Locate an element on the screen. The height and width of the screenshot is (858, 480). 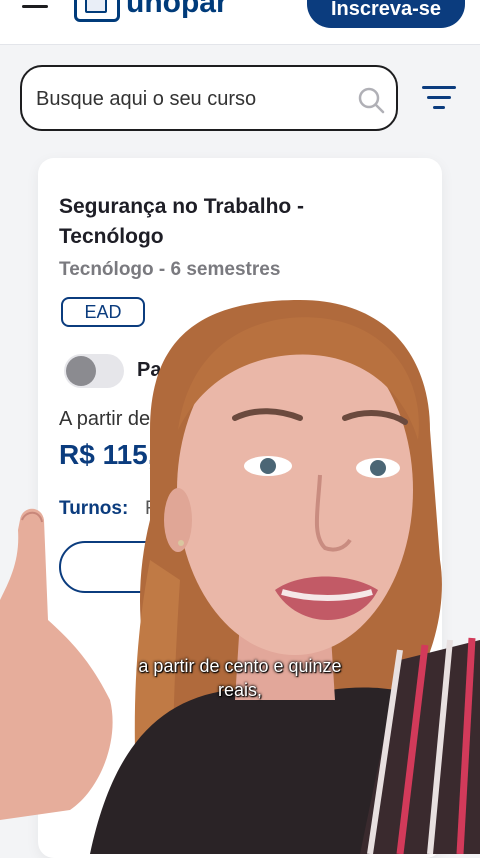
search-bar is located at coordinates (209, 98).